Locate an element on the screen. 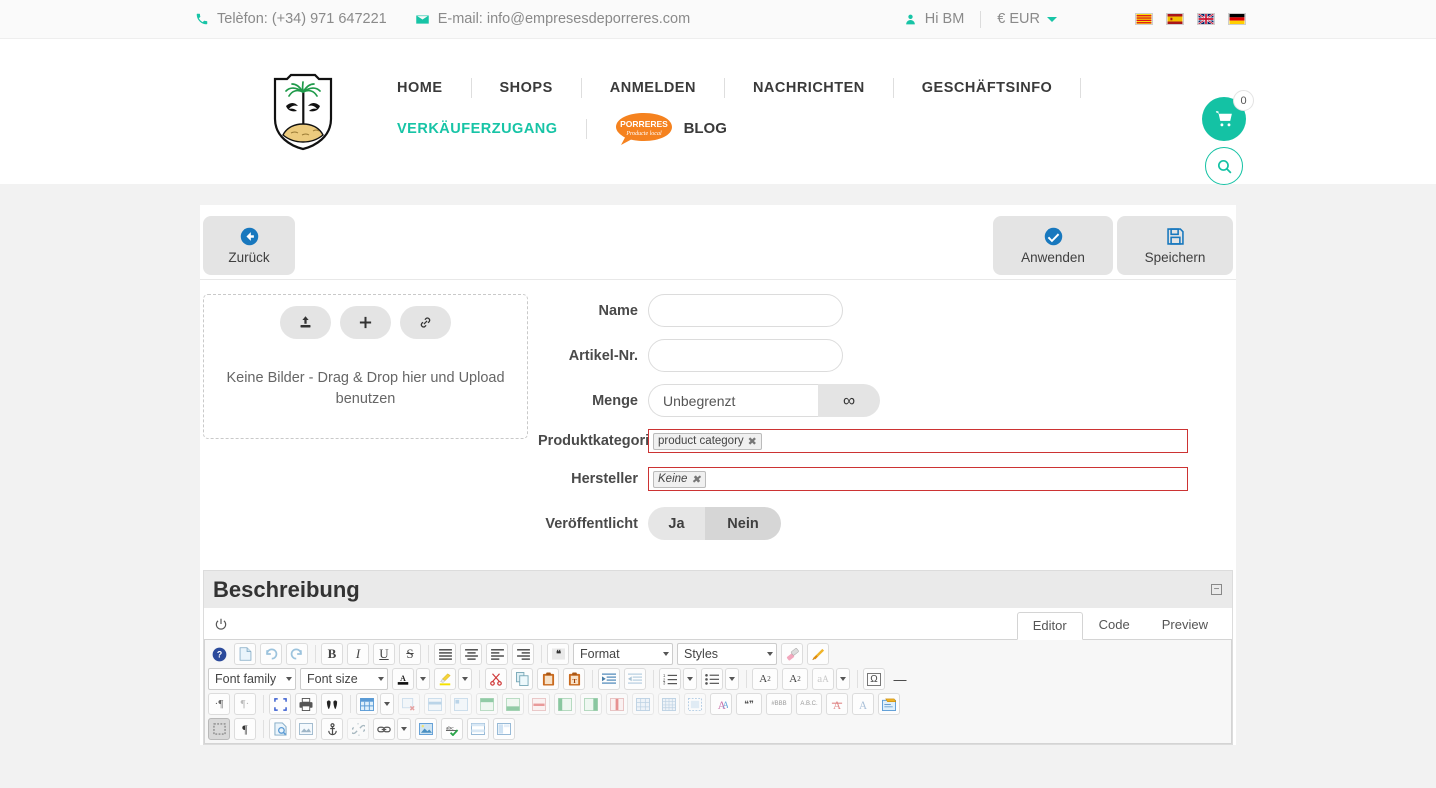  table-icon is located at coordinates (367, 704).